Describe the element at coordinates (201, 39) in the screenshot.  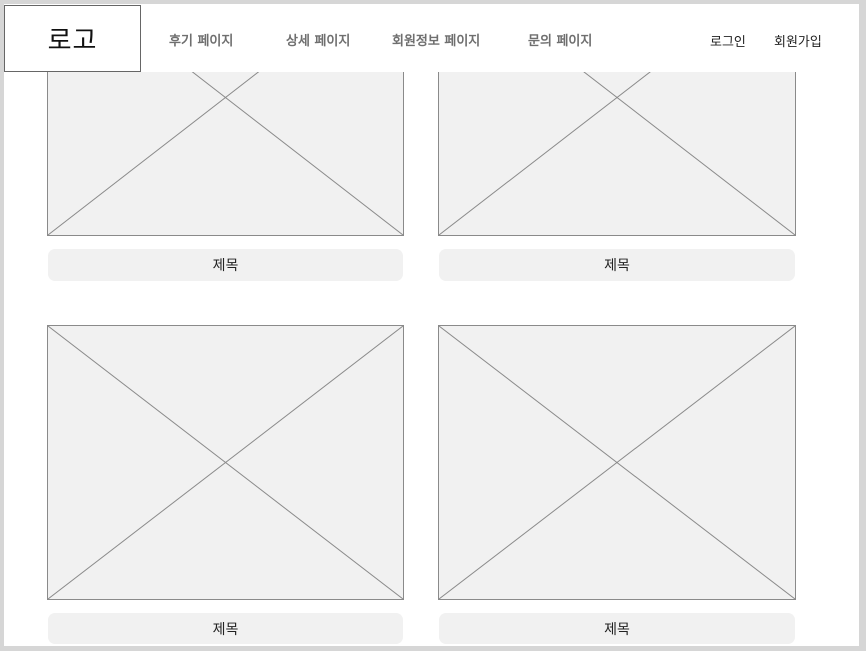
I see `nav-review-page: 후기 페이지` at that location.